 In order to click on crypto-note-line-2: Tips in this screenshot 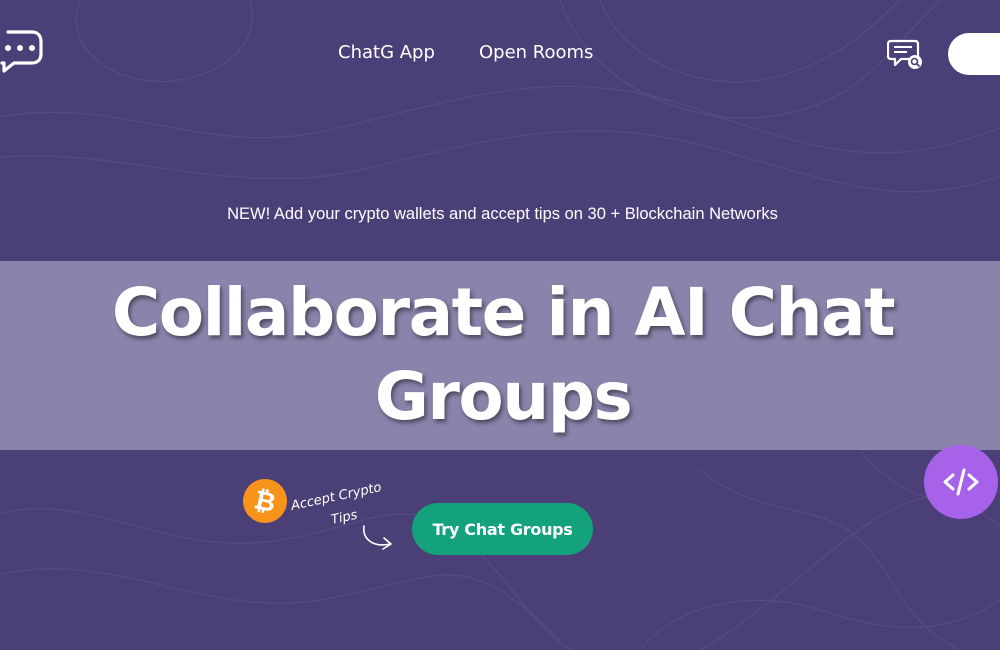, I will do `click(344, 518)`.